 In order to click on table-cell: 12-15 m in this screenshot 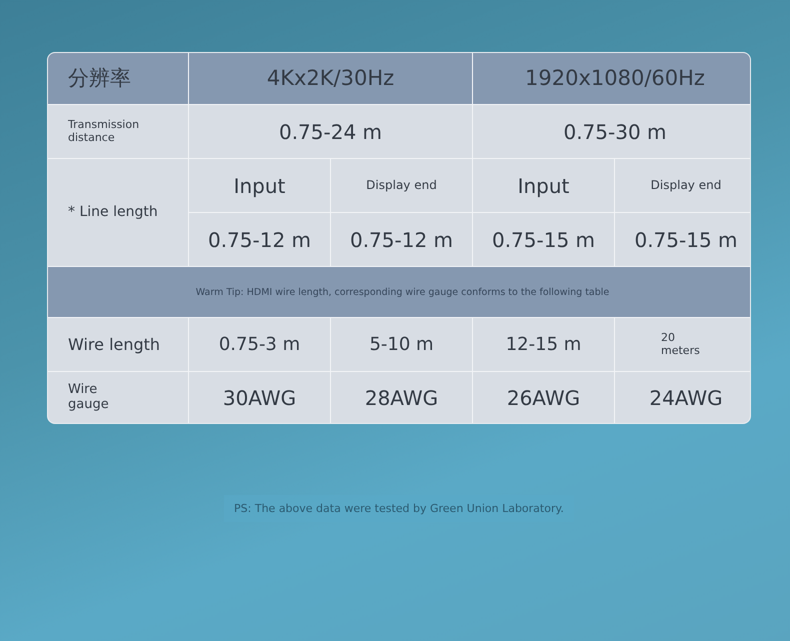, I will do `click(543, 344)`.